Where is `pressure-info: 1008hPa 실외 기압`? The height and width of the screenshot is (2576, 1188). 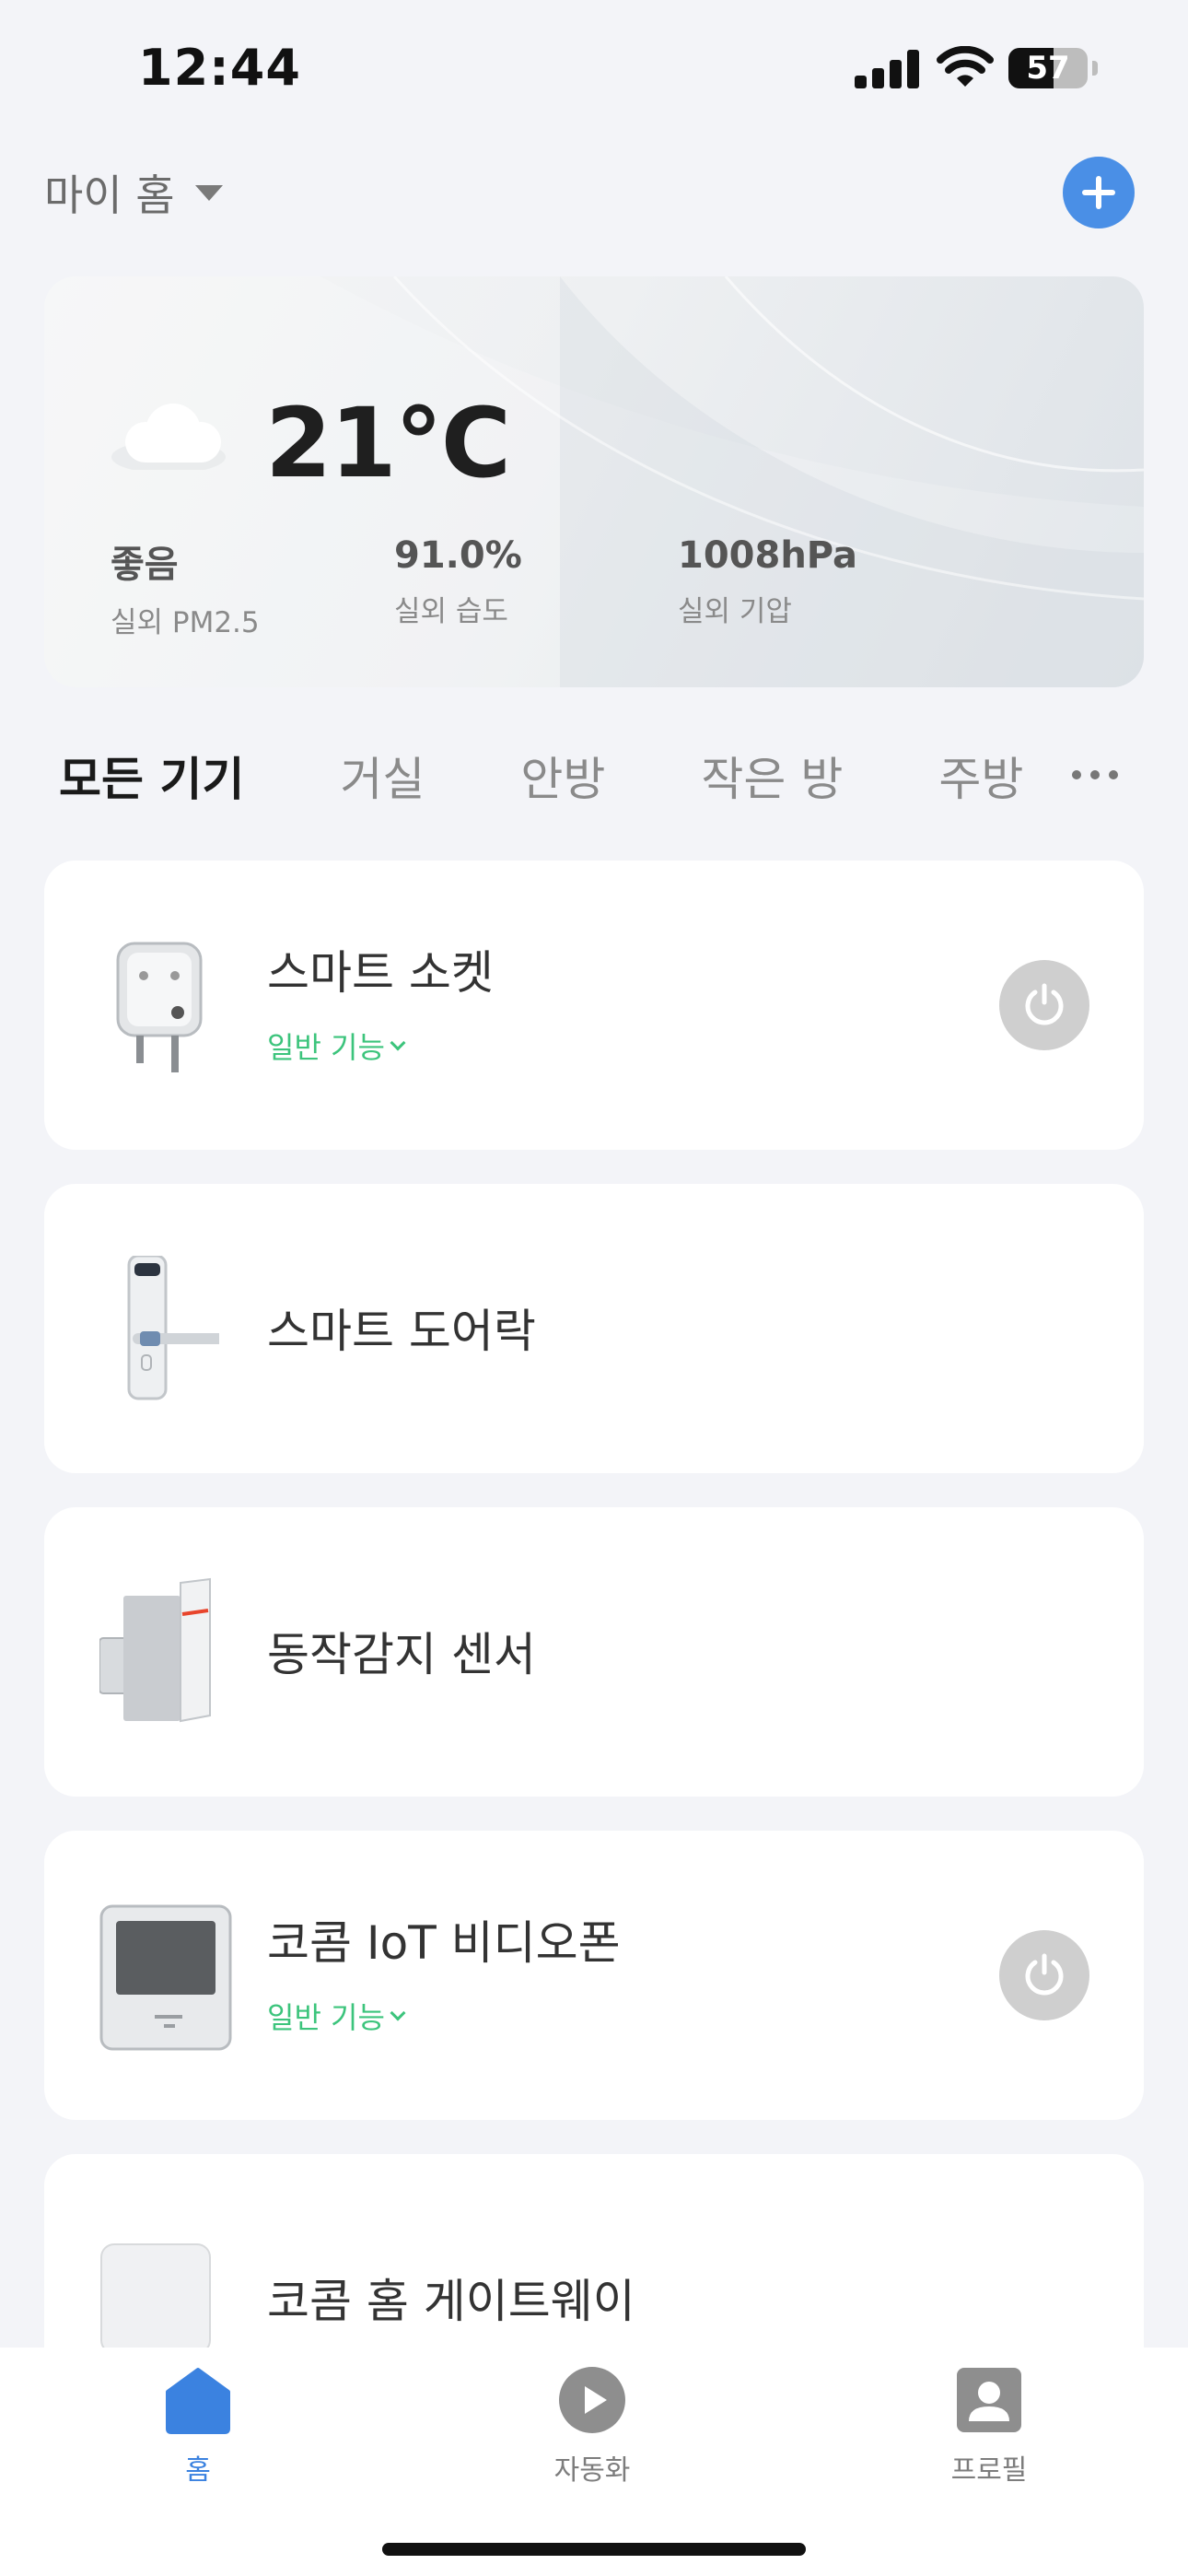 pressure-info: 1008hPa 실외 기압 is located at coordinates (767, 581).